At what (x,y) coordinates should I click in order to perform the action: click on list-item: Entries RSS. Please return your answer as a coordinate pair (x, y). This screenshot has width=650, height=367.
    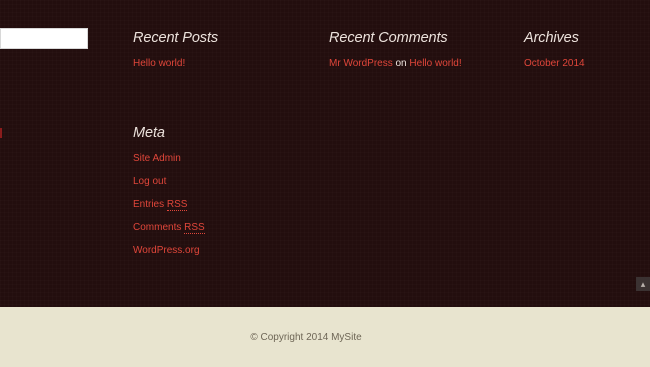
    Looking at the image, I should click on (169, 205).